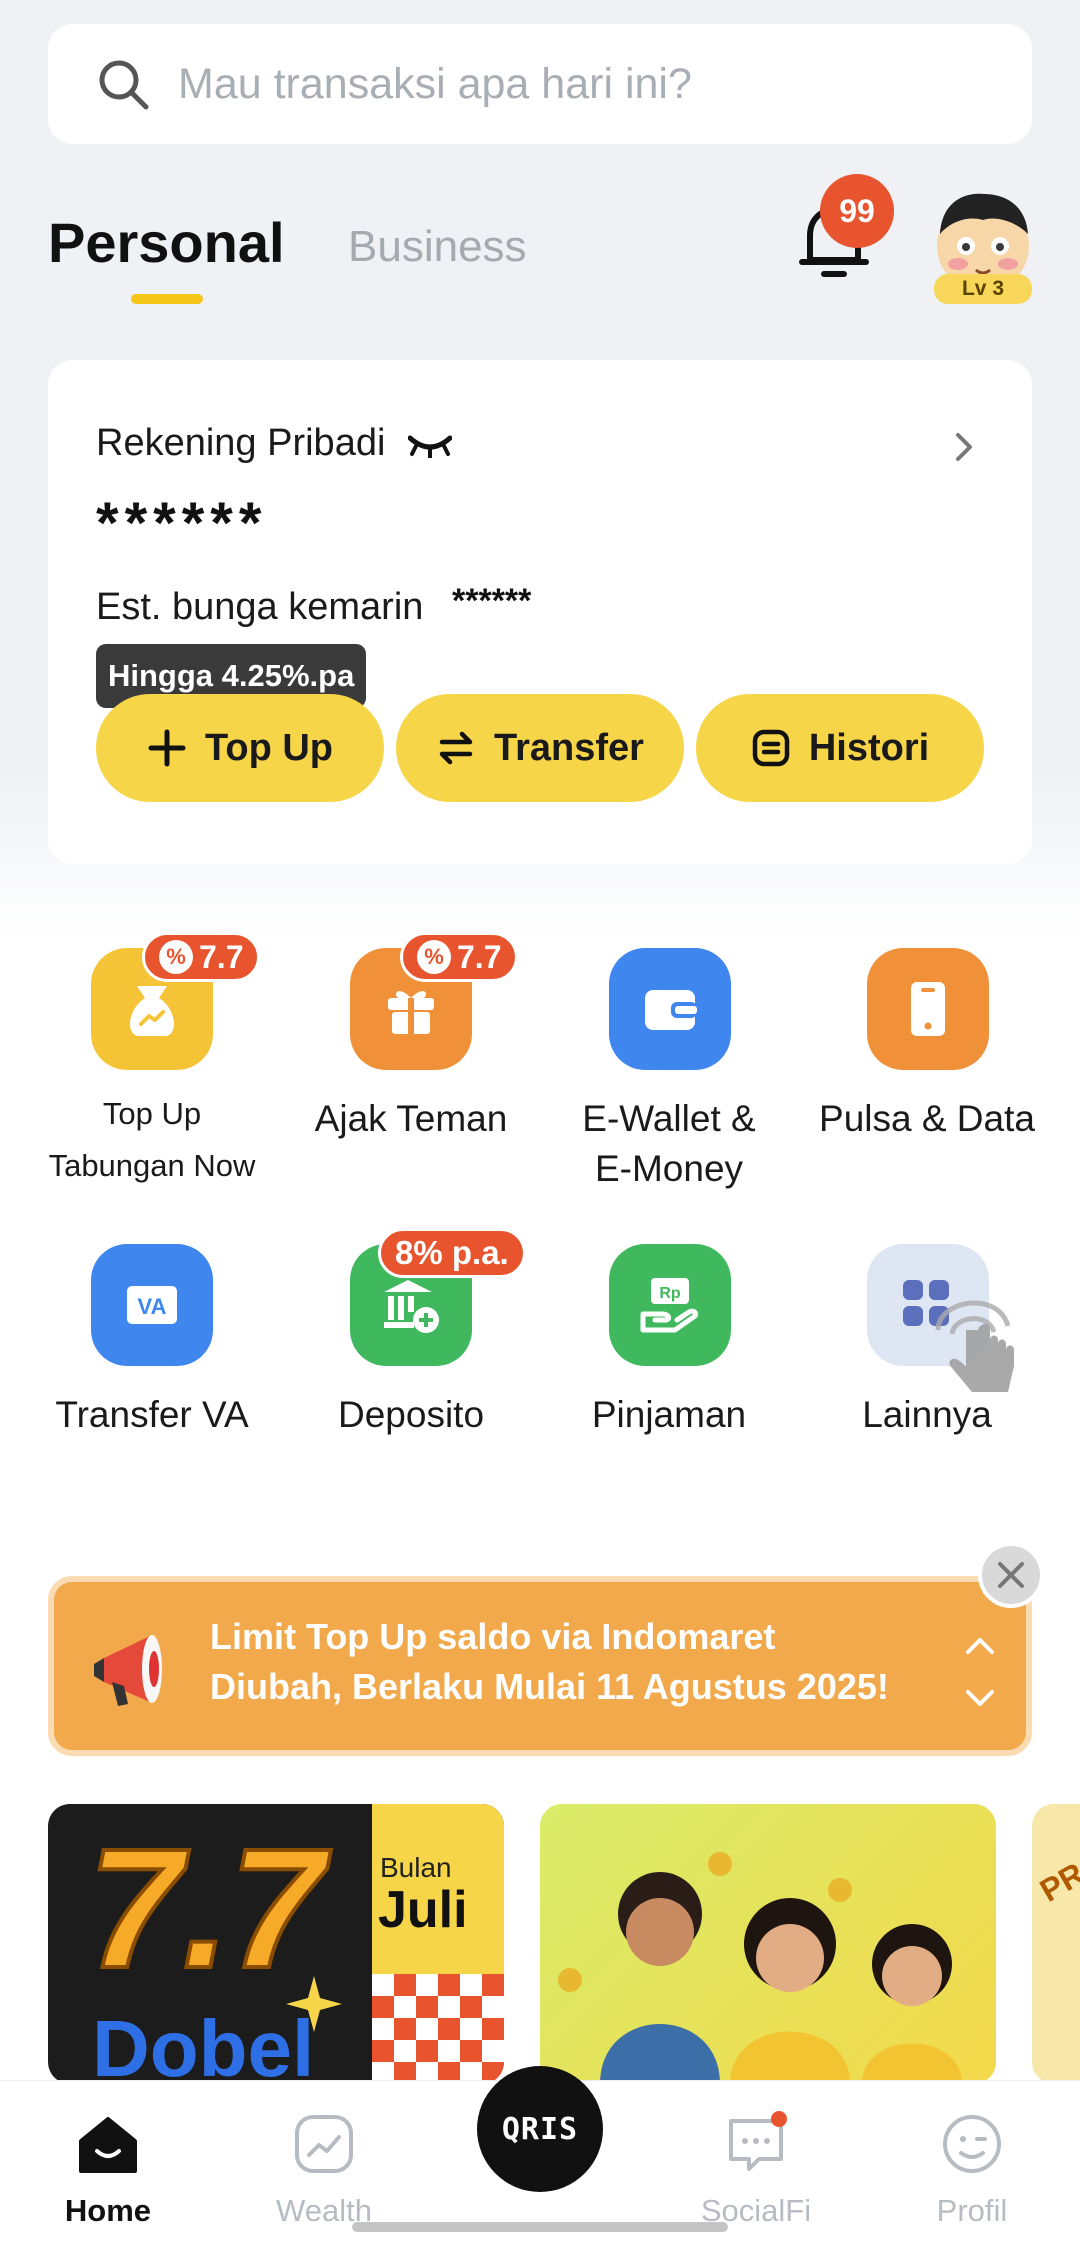 Image resolution: width=1080 pixels, height=2248 pixels. Describe the element at coordinates (206, 1909) in the screenshot. I see `banner-77-text: 7.7` at that location.